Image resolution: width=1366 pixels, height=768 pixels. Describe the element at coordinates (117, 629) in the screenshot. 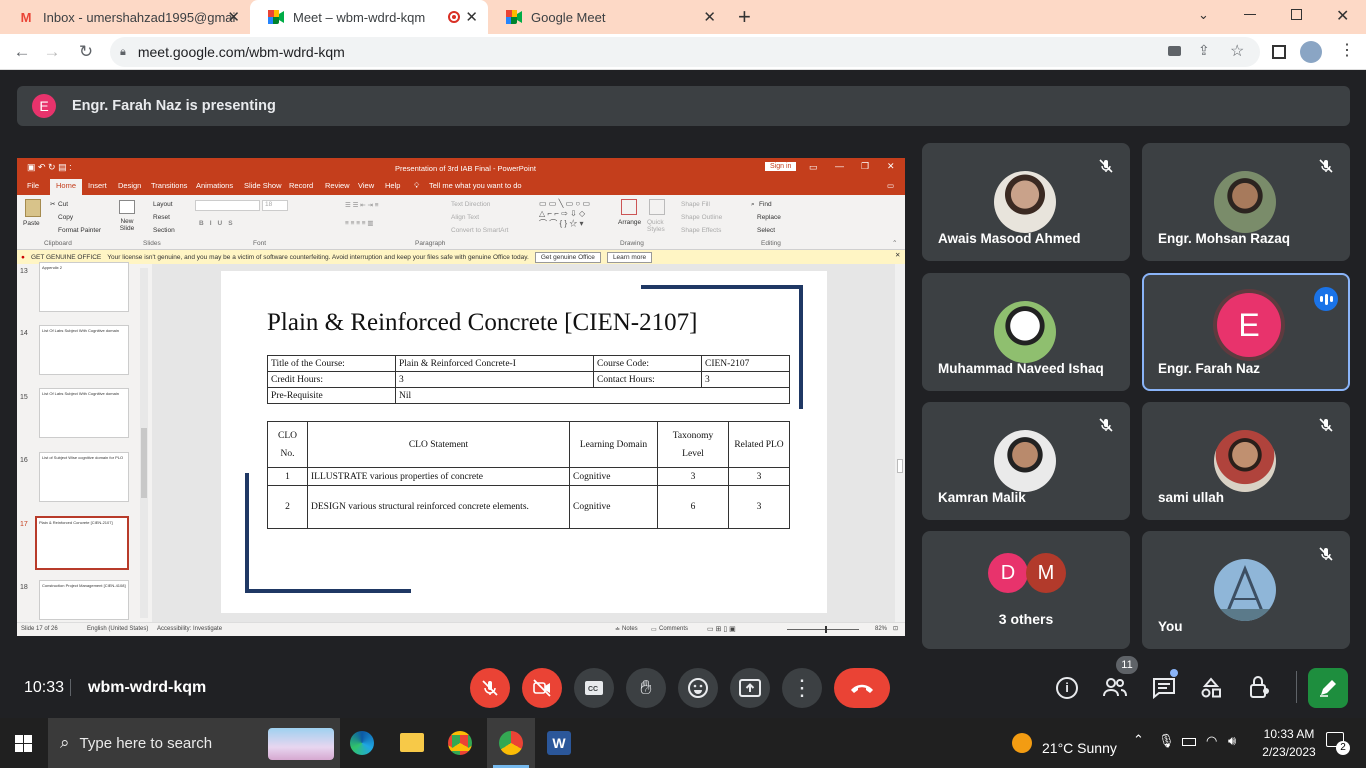

I see `language-status: English (United States)` at that location.